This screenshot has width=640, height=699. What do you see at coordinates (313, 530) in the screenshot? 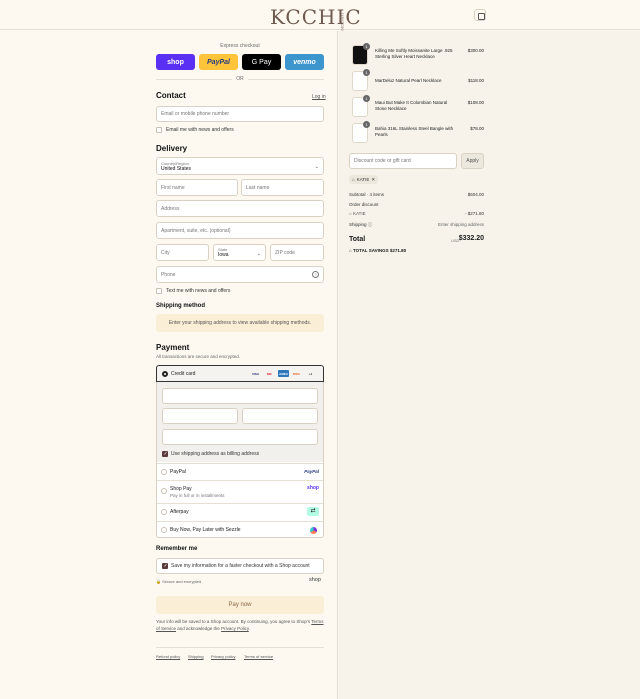
I see `sezzle-icon` at bounding box center [313, 530].